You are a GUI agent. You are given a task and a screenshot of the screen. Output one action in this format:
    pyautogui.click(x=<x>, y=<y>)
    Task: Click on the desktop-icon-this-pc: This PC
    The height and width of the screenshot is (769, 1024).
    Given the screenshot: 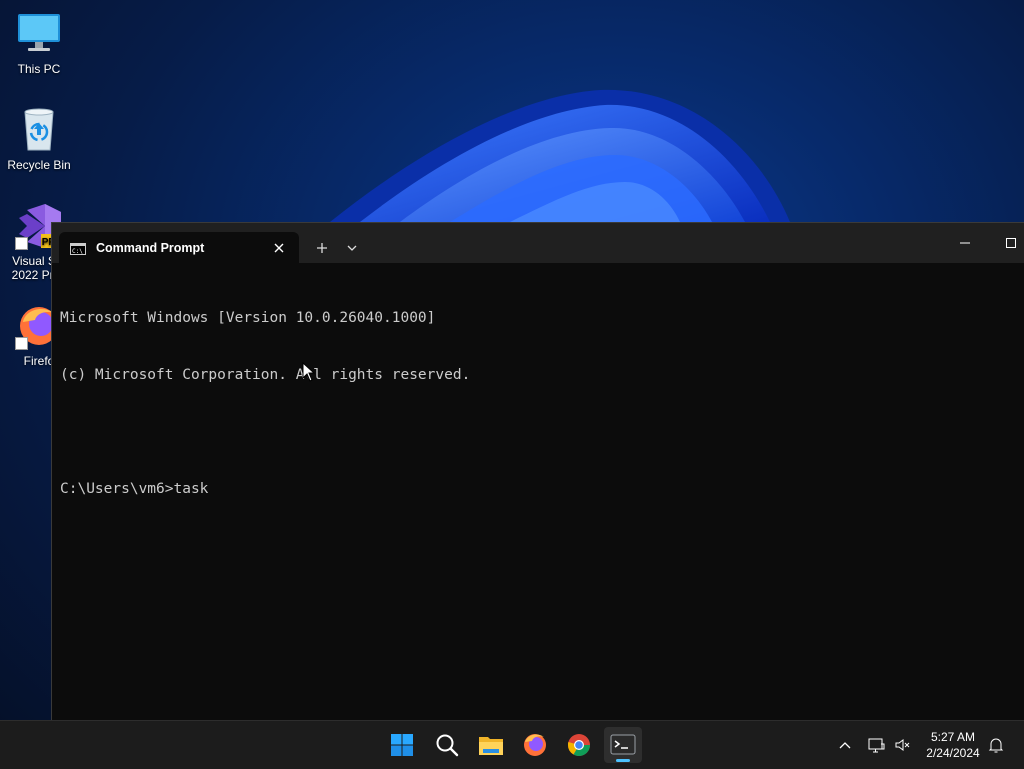 What is the action you would take?
    pyautogui.click(x=39, y=43)
    